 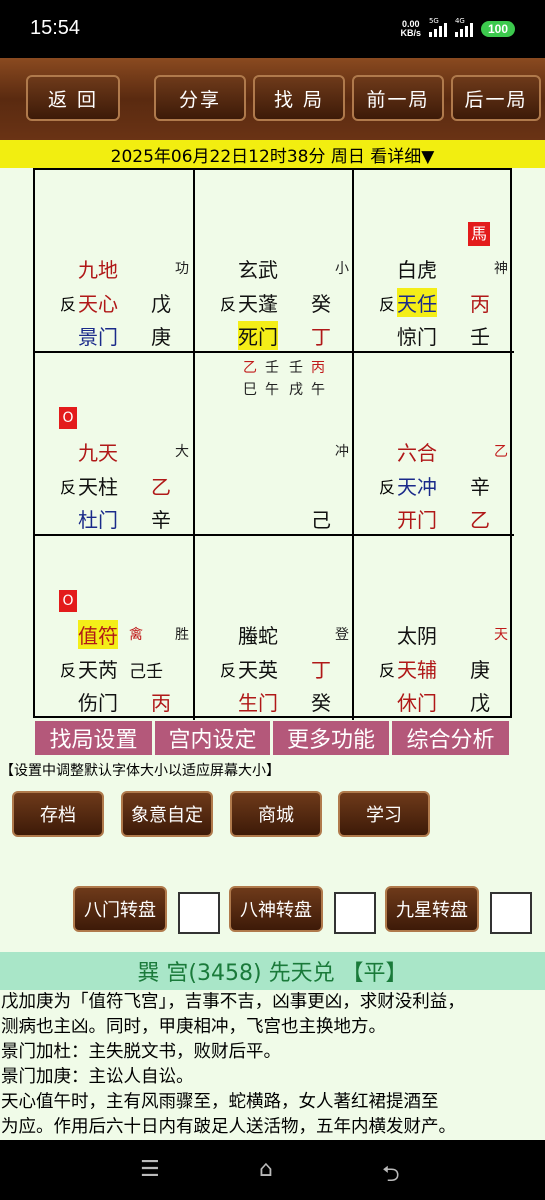 What do you see at coordinates (212, 738) in the screenshot?
I see `menu-palace-settings: 宫内设定` at bounding box center [212, 738].